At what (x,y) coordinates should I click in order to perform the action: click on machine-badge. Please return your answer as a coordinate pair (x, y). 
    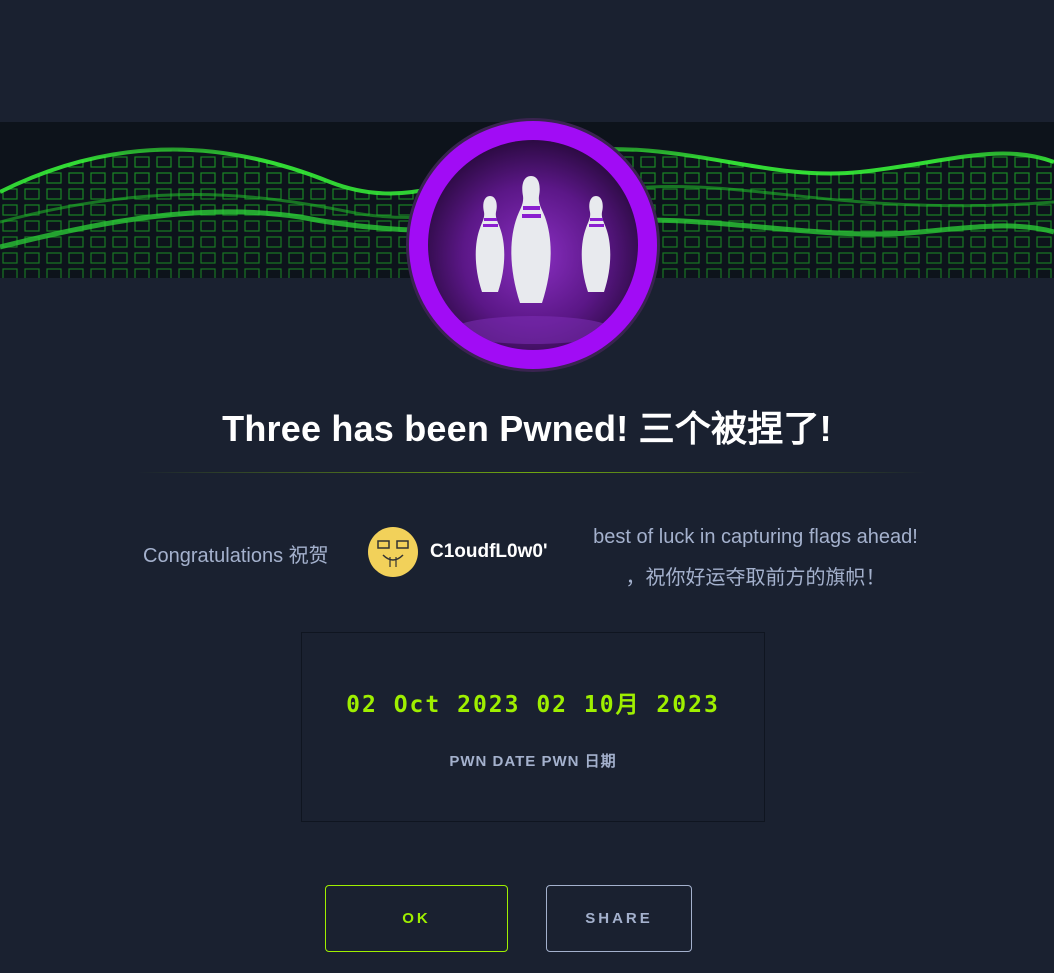
    Looking at the image, I should click on (533, 245).